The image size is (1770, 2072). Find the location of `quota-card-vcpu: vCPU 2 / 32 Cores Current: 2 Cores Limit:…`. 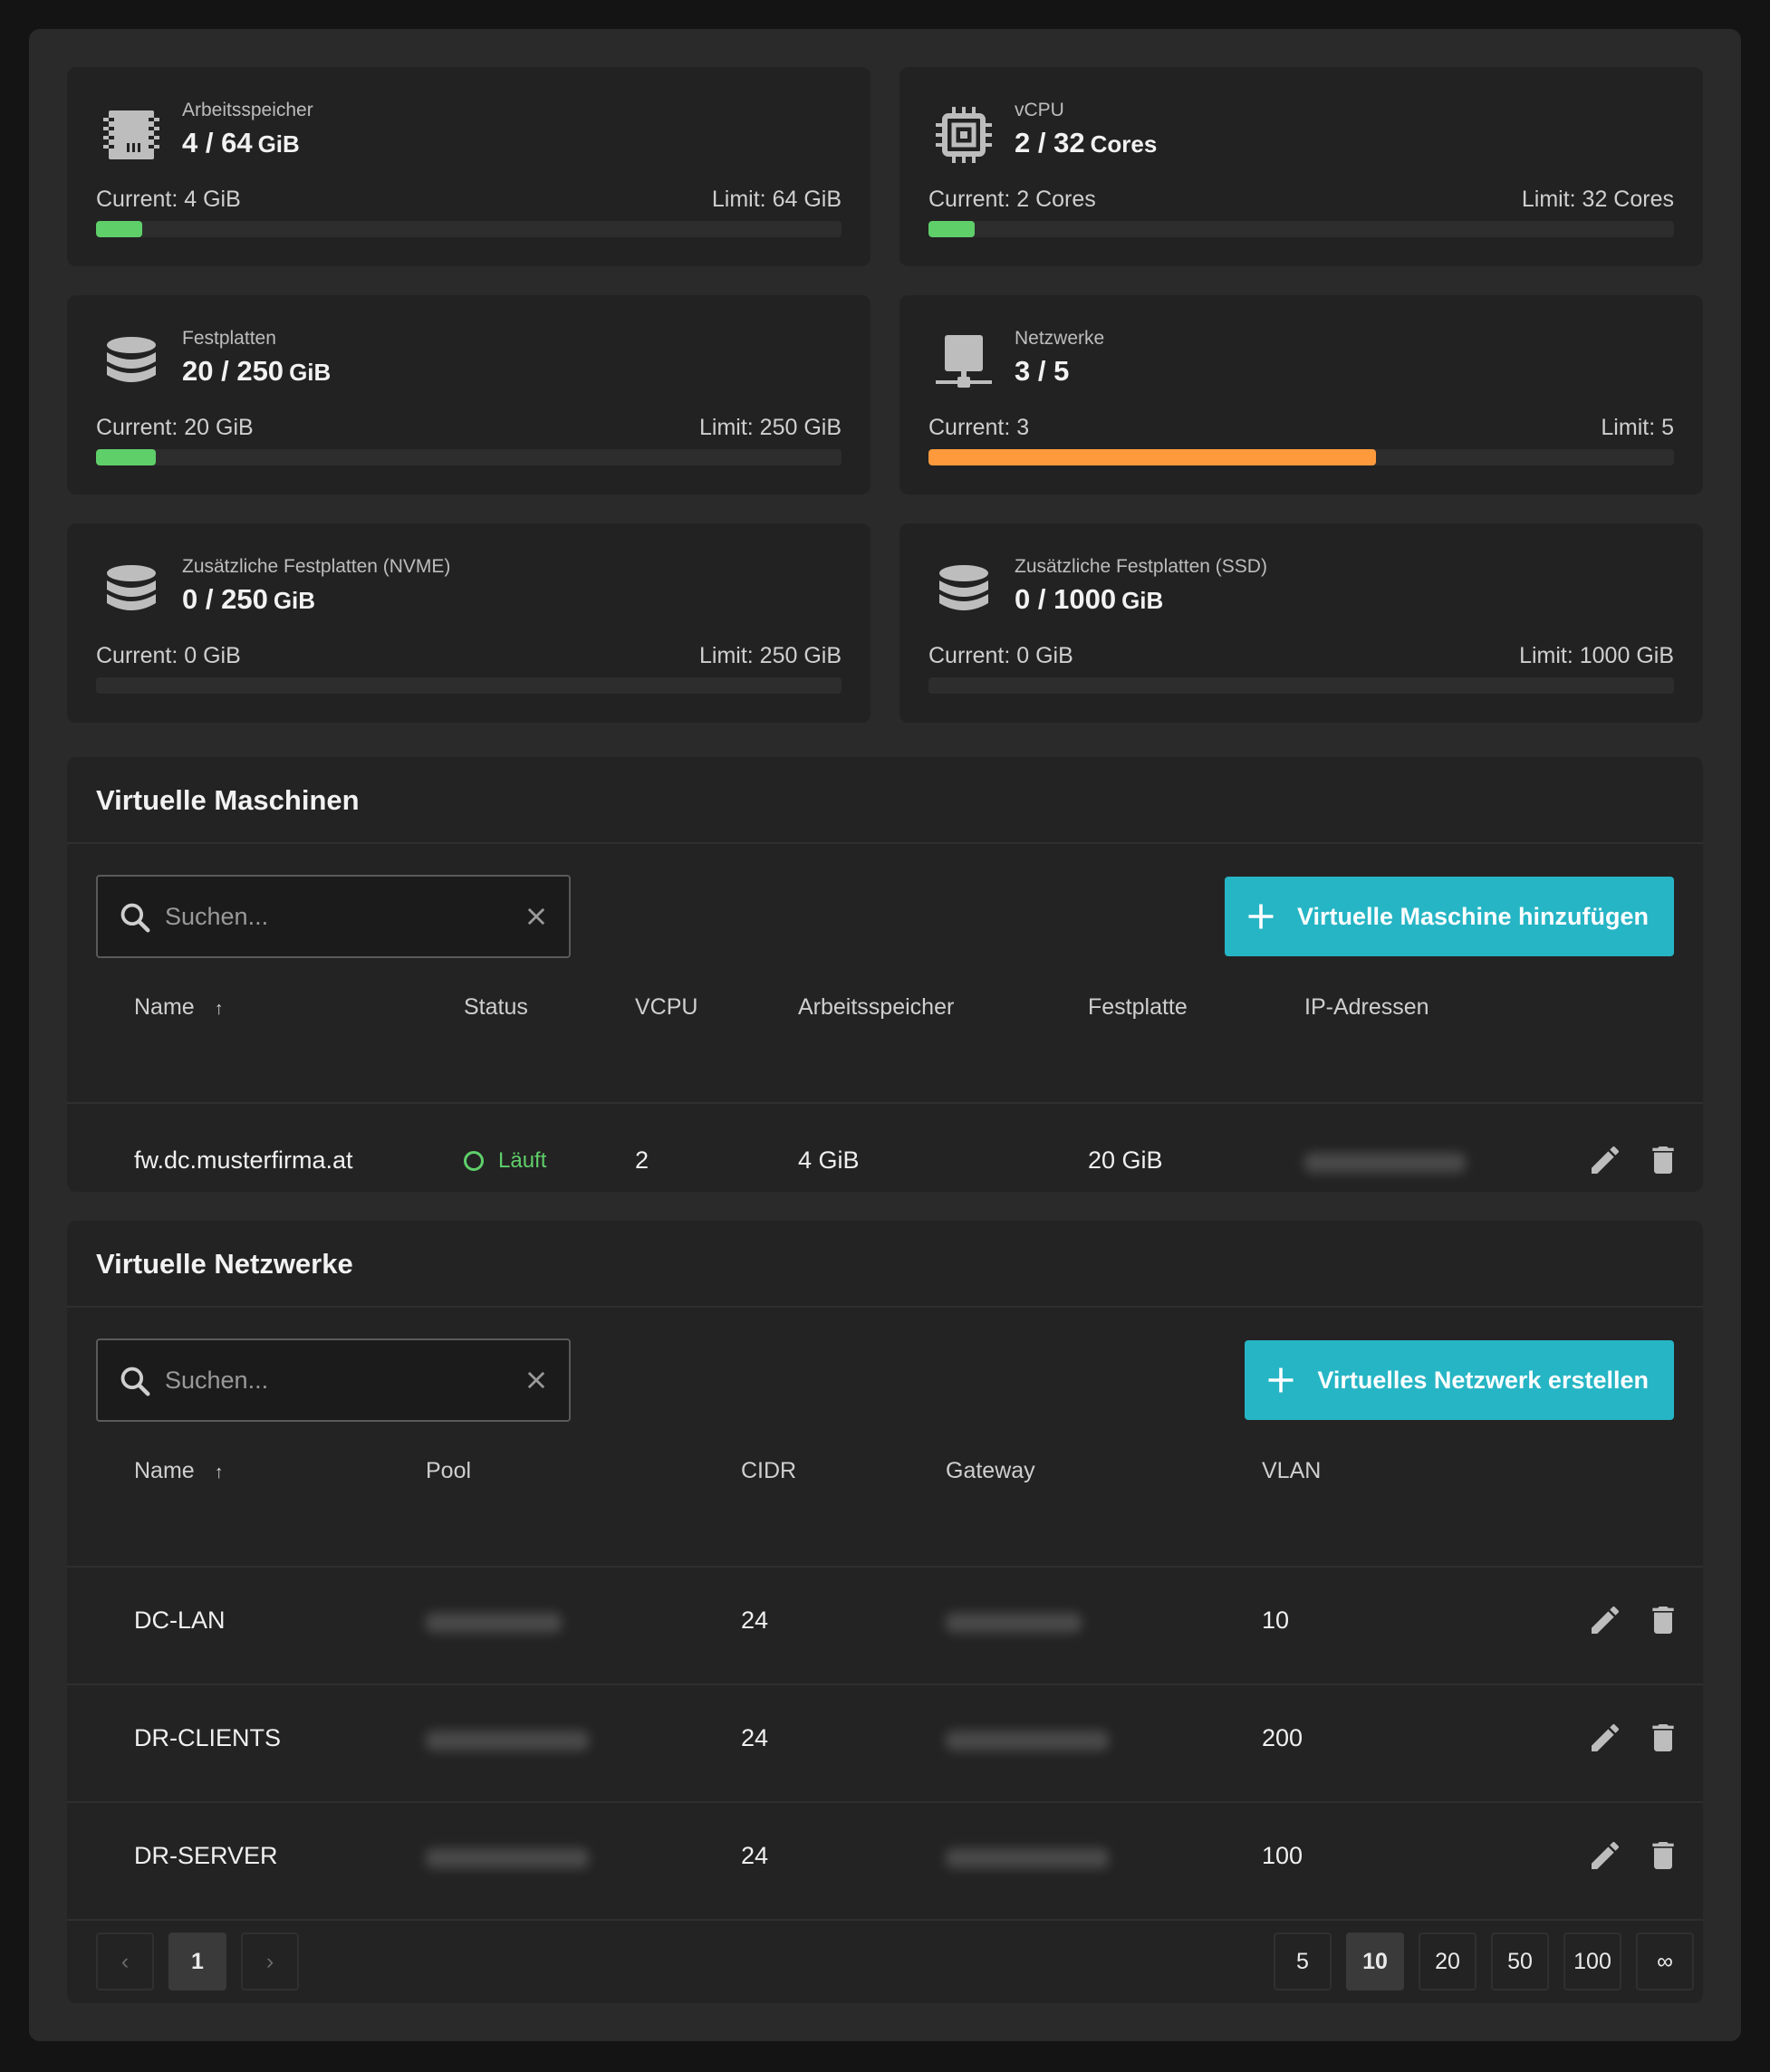

quota-card-vcpu: vCPU 2 / 32 Cores Current: 2 Cores Limit:… is located at coordinates (1301, 166).